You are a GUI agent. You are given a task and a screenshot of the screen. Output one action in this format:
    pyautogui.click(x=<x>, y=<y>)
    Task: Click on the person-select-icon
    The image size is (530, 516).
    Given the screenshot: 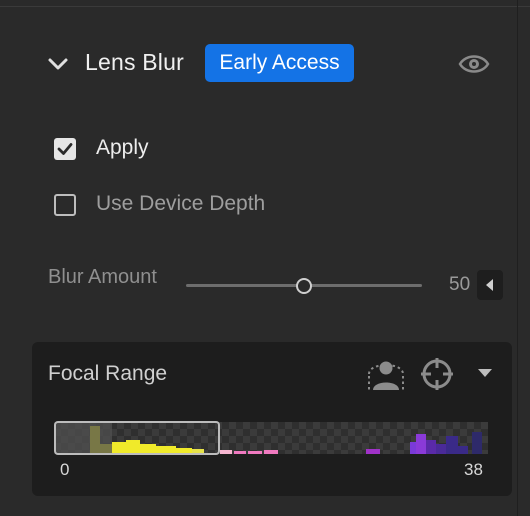 What is the action you would take?
    pyautogui.click(x=386, y=374)
    